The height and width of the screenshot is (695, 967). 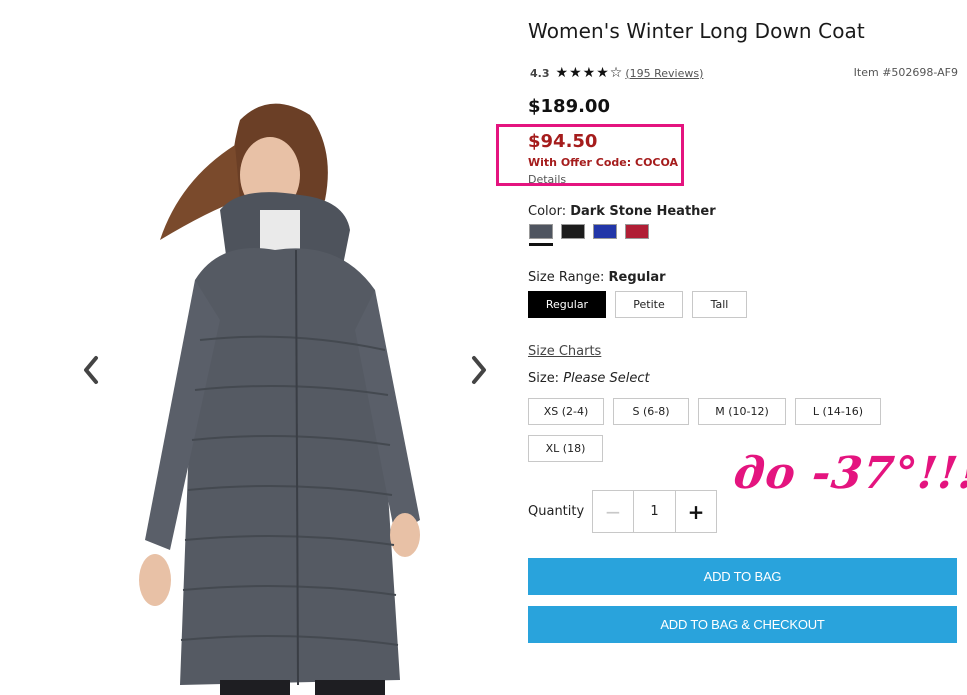 I want to click on star-rating: ★ ★ ★ ★ ☆, so click(x=590, y=73).